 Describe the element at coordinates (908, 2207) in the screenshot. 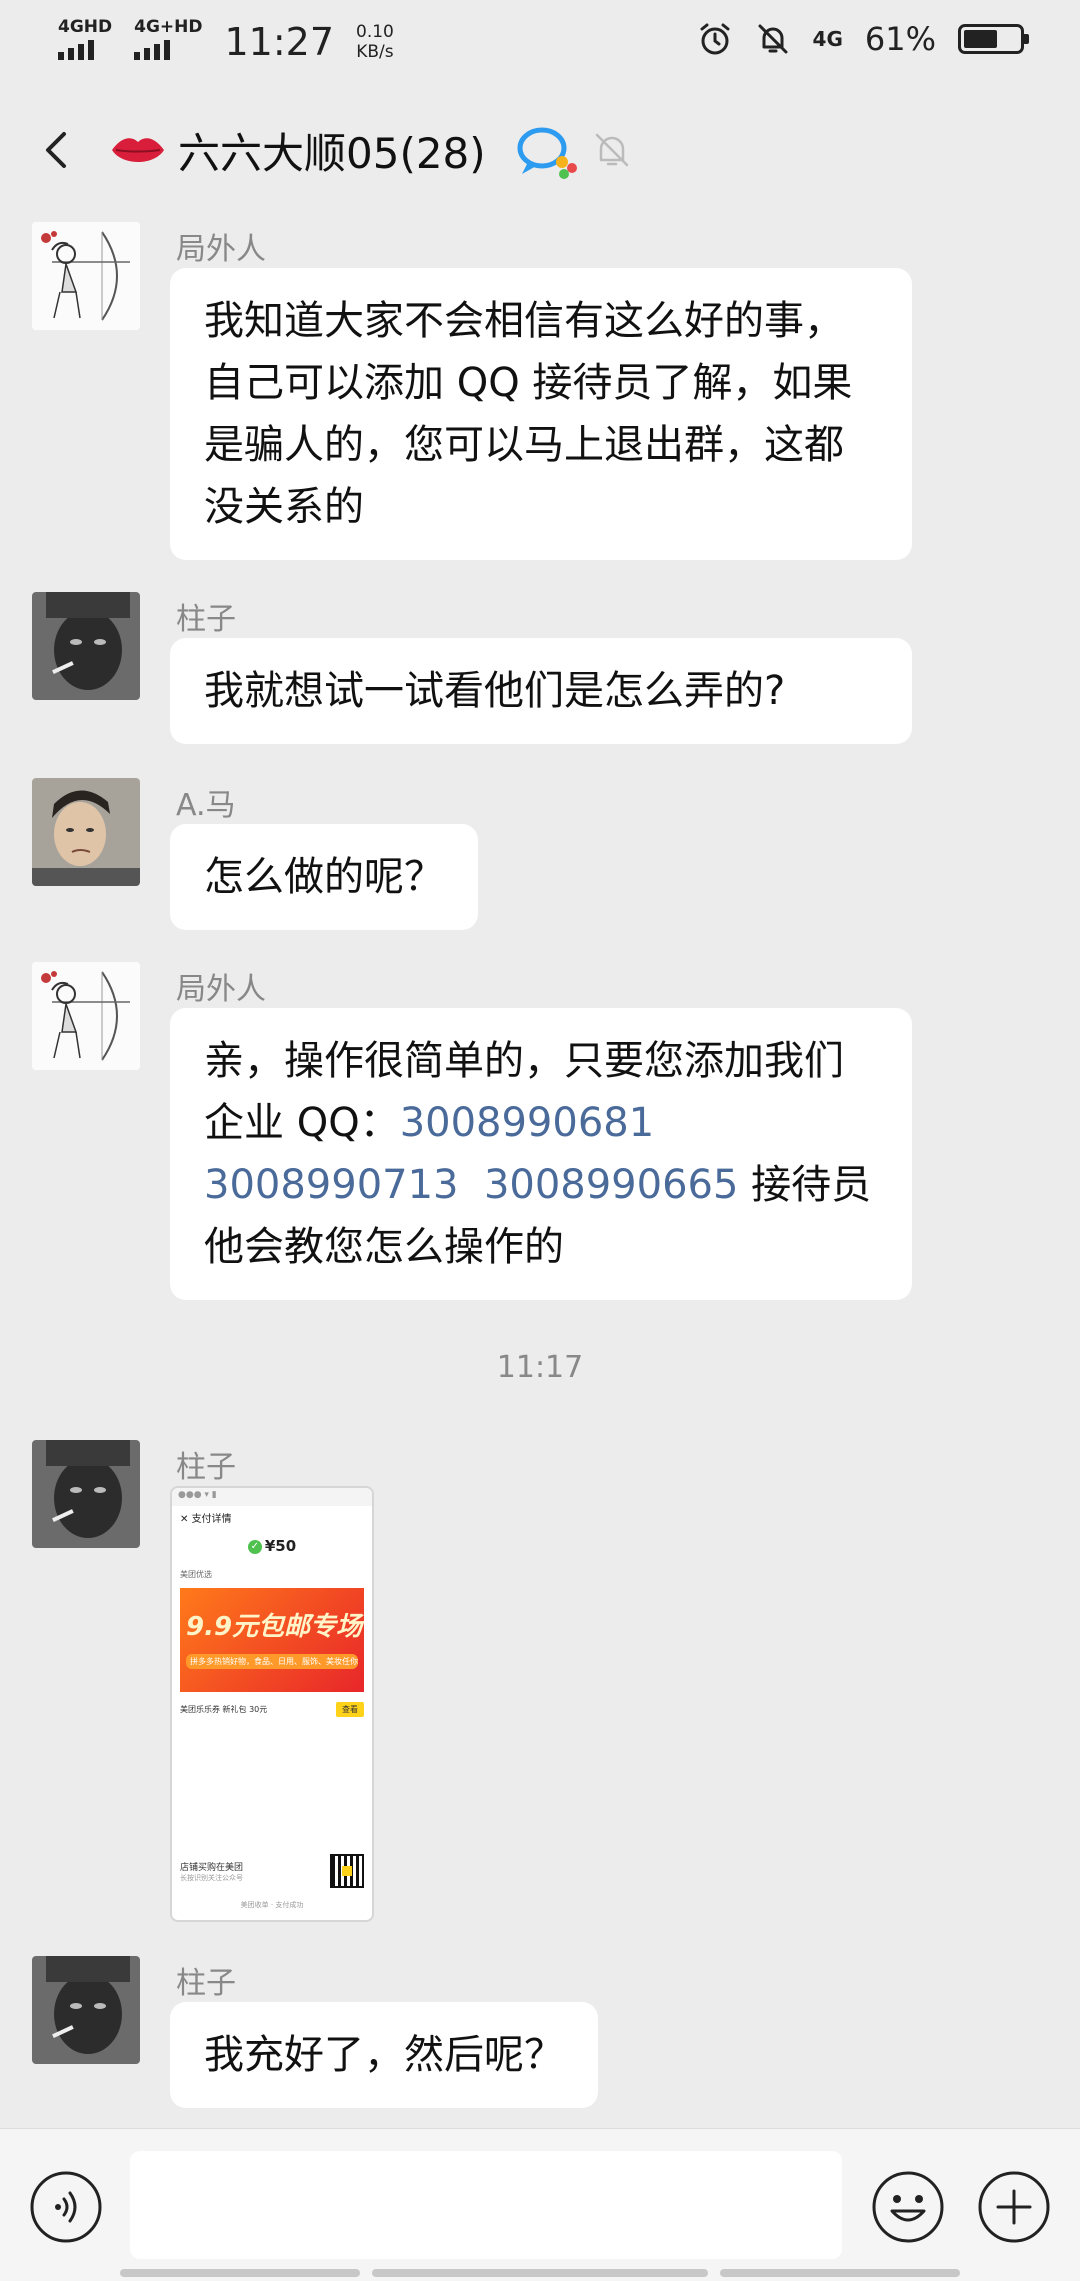

I see `emoji-icon` at that location.